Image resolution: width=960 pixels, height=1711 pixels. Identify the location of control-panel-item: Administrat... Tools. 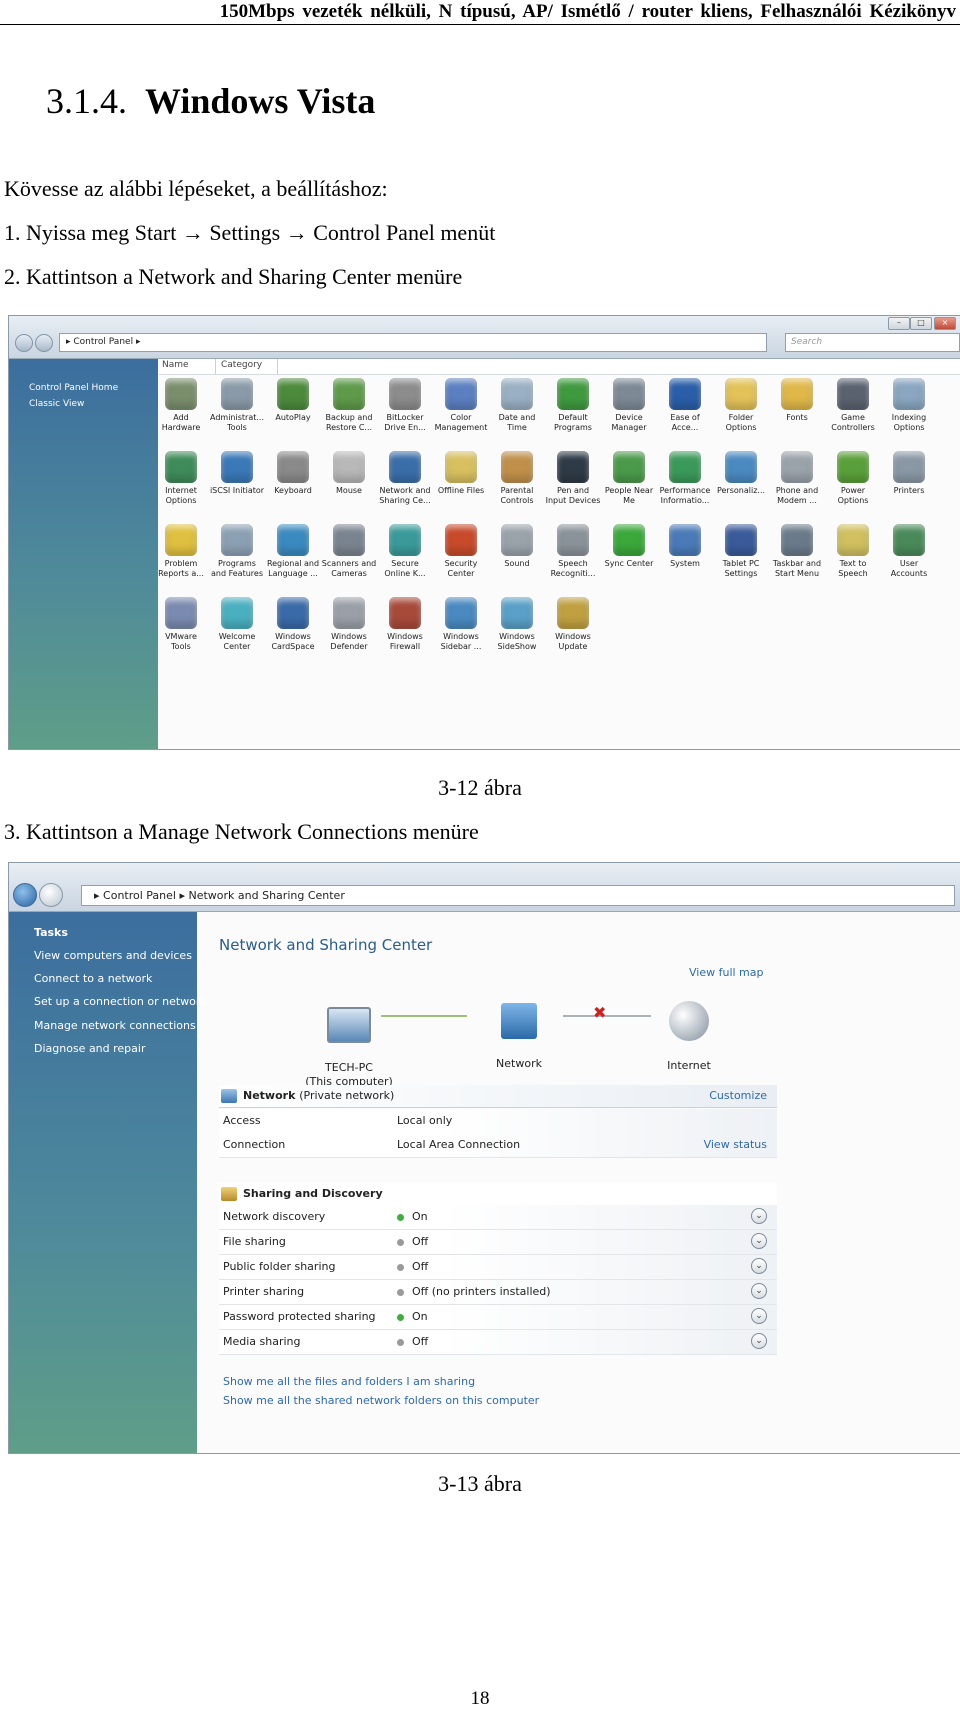
(237, 411).